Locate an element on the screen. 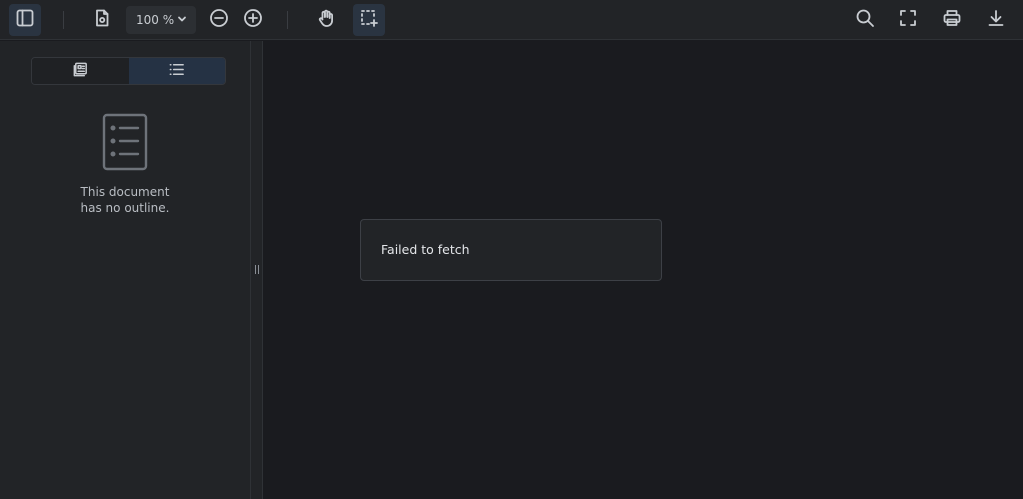 The image size is (1023, 499). download-icon is located at coordinates (996, 20).